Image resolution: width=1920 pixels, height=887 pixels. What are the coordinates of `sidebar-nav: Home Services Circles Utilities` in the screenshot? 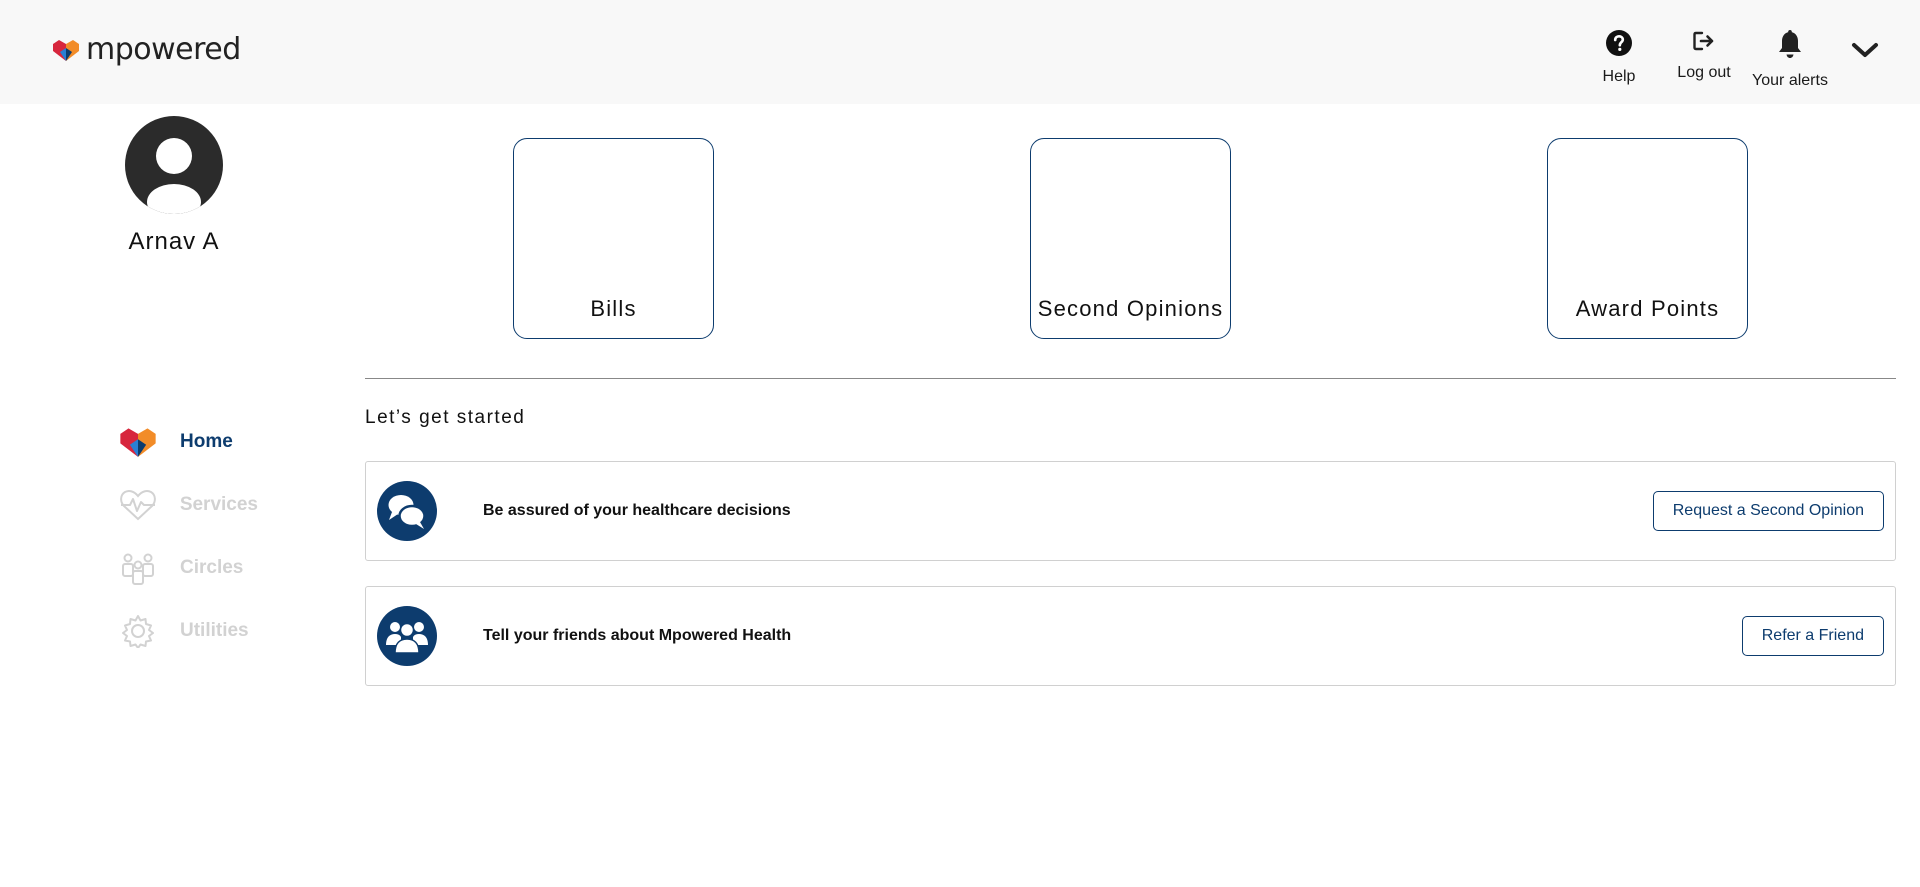 It's located at (188, 536).